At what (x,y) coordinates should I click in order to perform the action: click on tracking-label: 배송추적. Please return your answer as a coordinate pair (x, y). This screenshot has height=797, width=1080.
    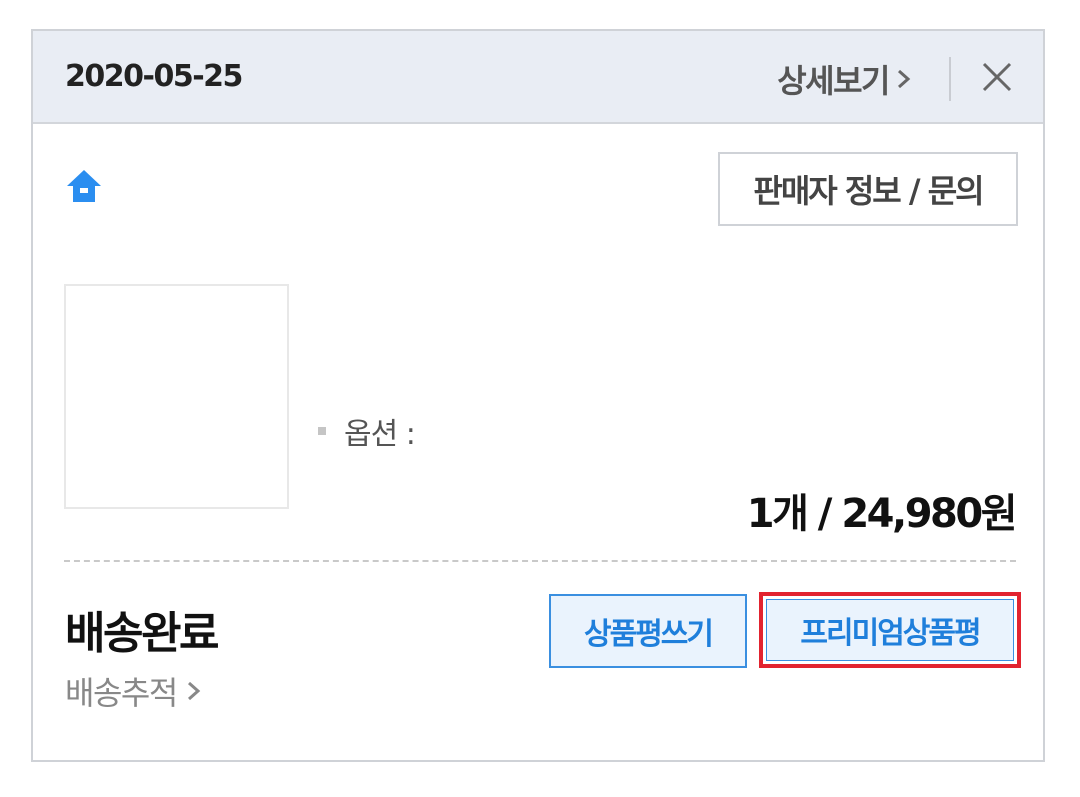
    Looking at the image, I should click on (121, 693).